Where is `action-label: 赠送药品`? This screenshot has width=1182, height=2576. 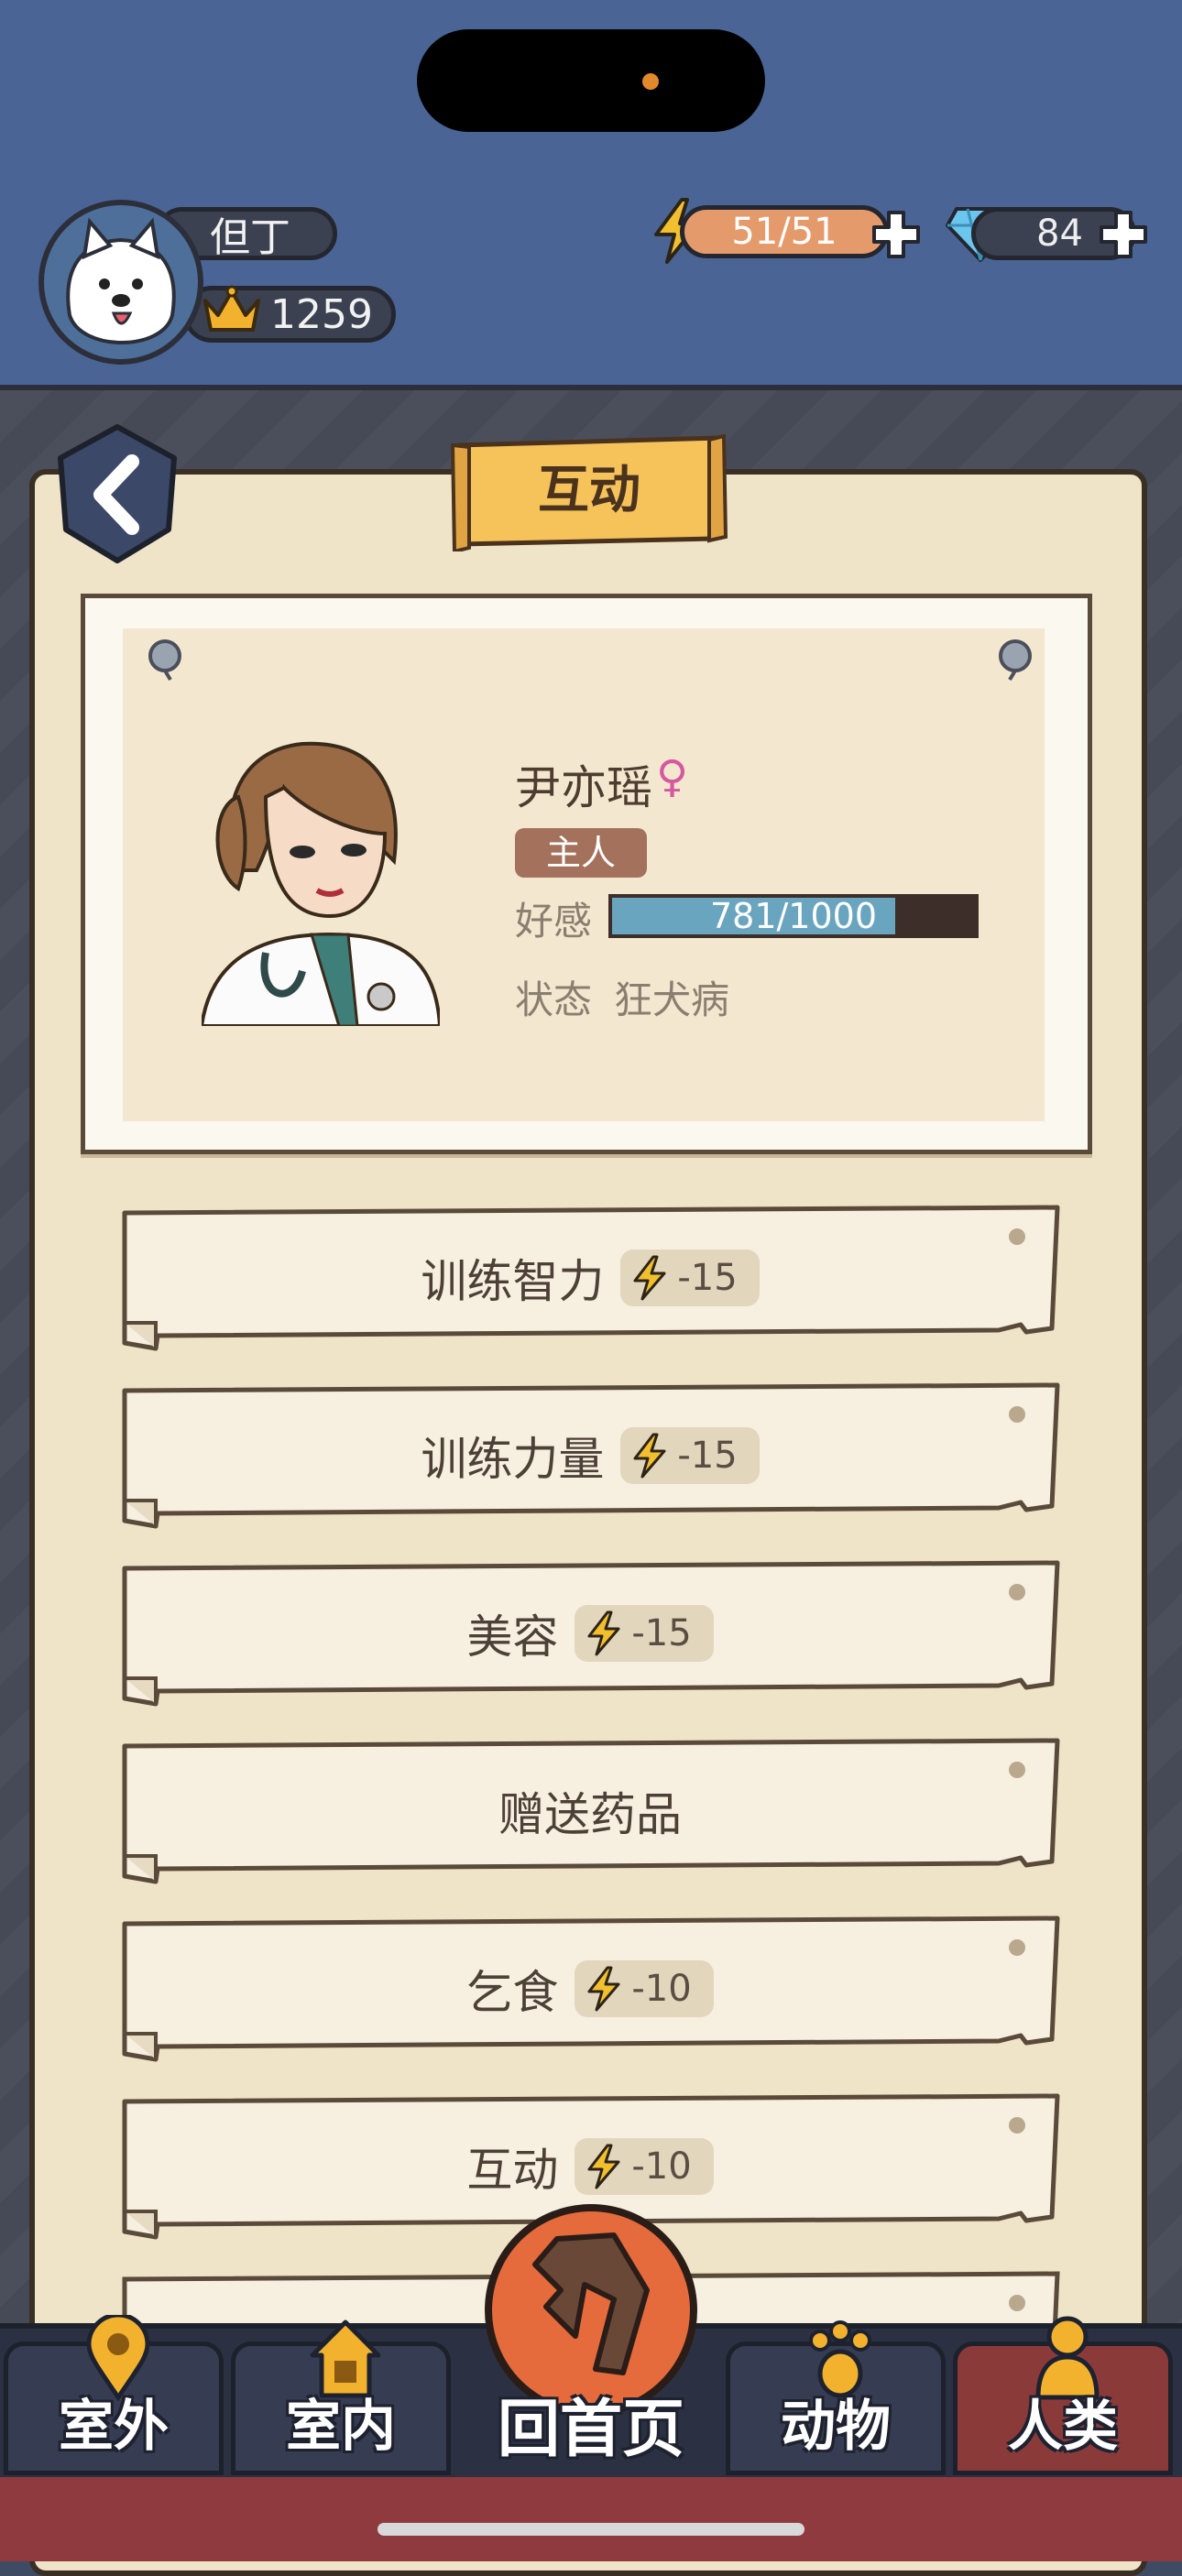
action-label: 赠送药品 is located at coordinates (590, 1815).